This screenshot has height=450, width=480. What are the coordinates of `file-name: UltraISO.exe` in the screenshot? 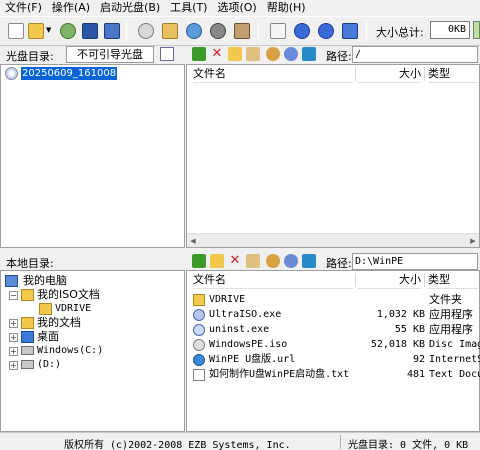 It's located at (245, 314).